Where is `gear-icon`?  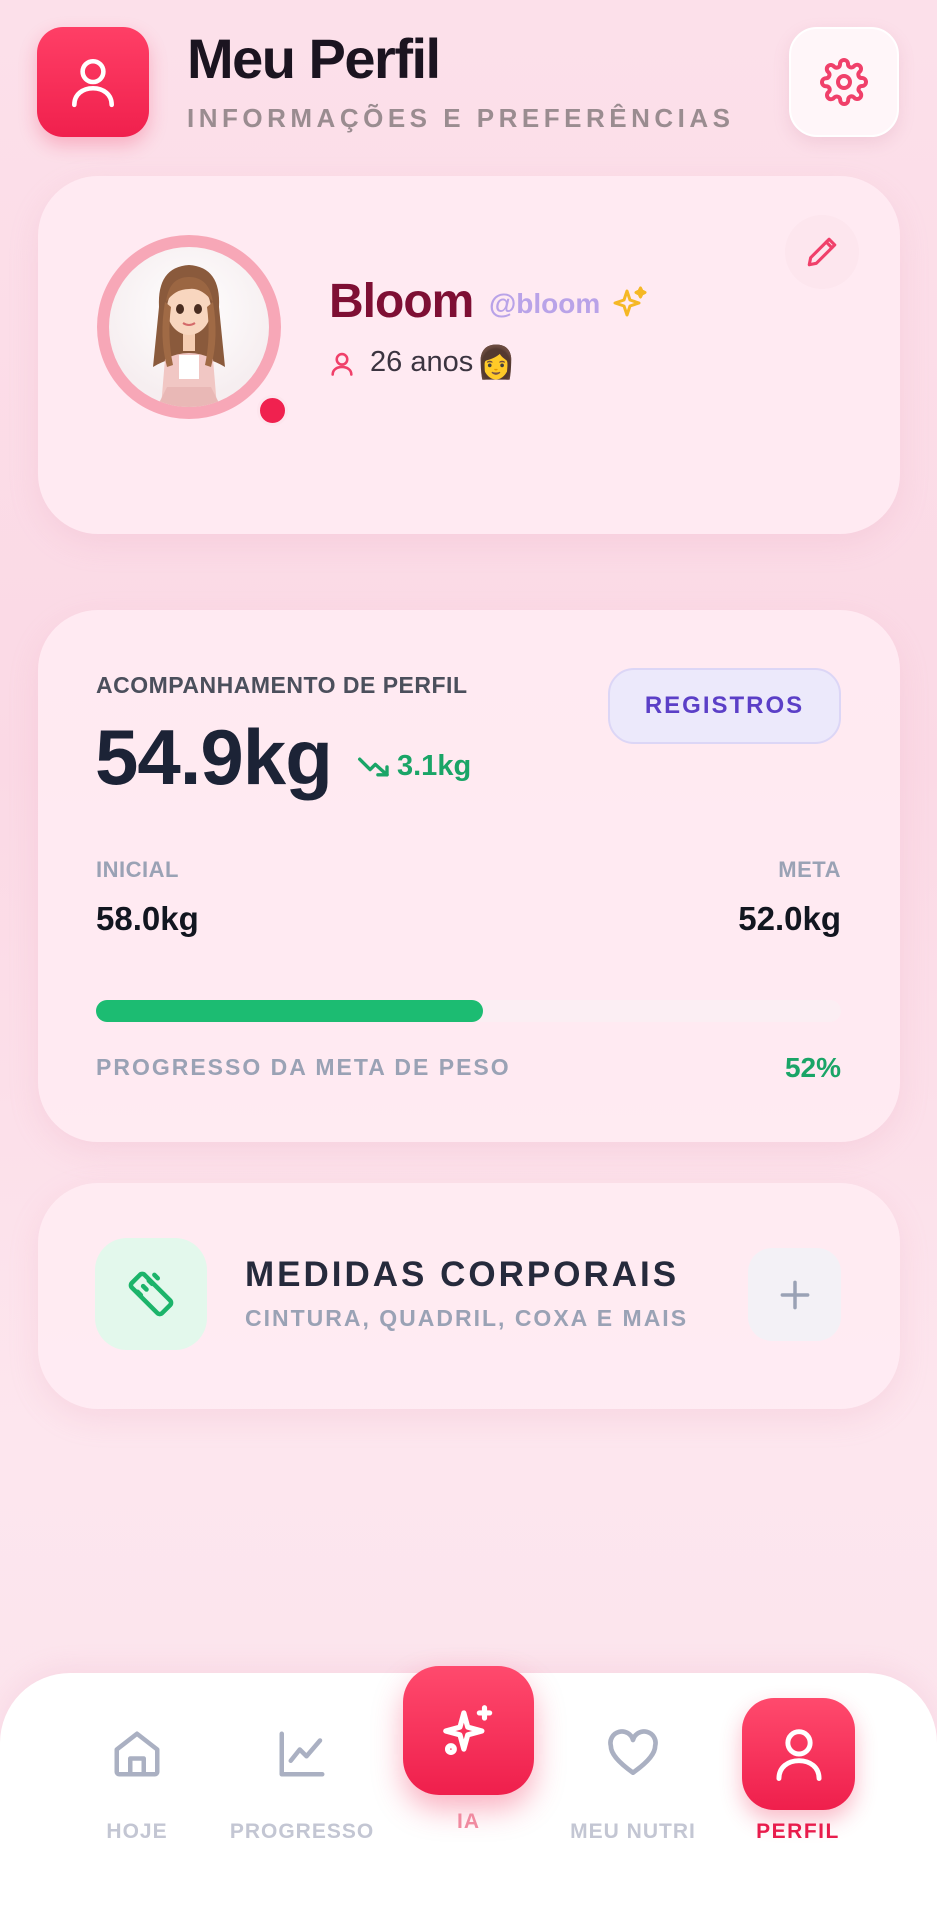
gear-icon is located at coordinates (844, 82).